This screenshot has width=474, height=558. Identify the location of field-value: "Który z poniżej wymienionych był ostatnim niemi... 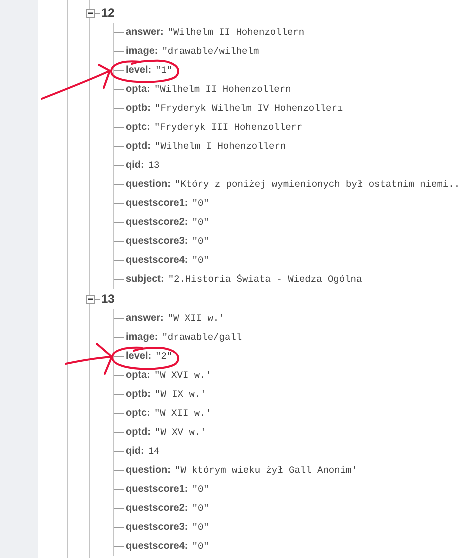
(317, 185).